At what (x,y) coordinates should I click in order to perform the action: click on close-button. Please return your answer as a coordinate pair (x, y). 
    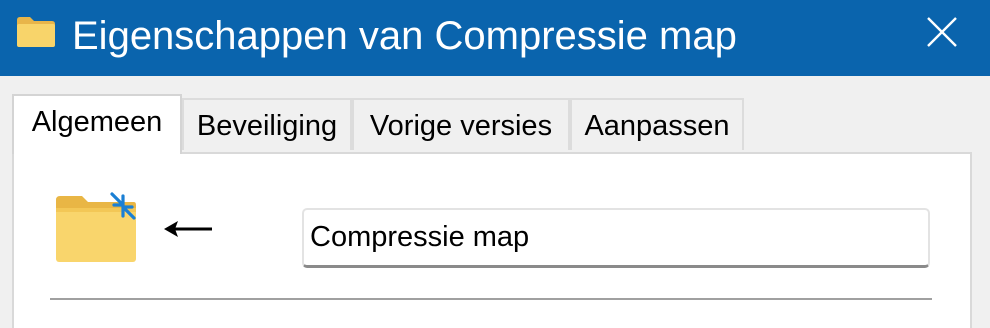
    Looking at the image, I should click on (942, 32).